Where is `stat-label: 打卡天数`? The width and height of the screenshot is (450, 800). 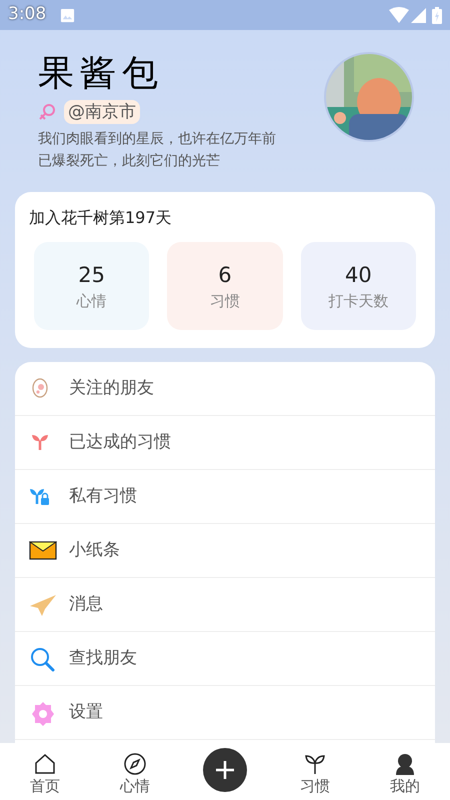
stat-label: 打卡天数 is located at coordinates (358, 301).